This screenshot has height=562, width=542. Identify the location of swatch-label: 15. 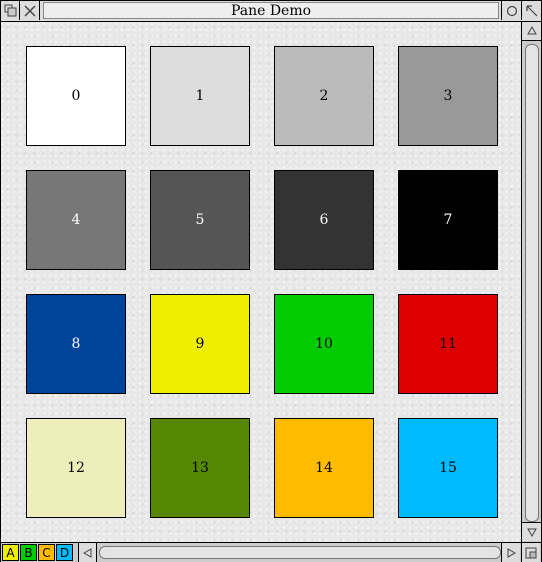
(448, 468).